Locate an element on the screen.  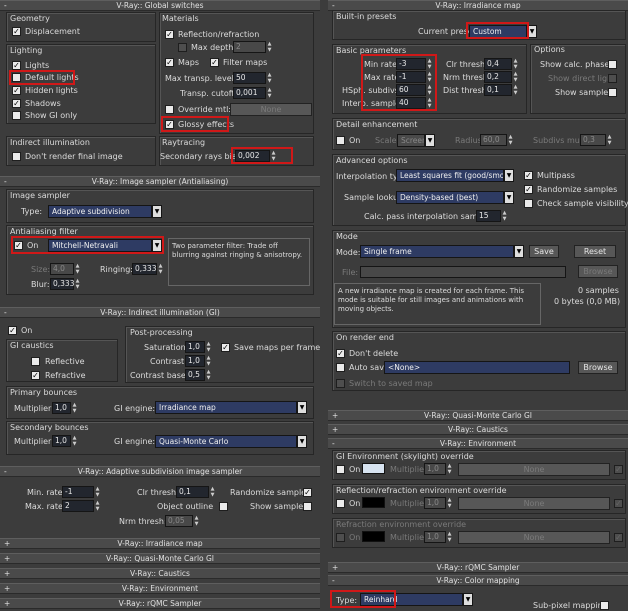
rollout-environment: - V-Ray:: Environment is located at coordinates (478, 443).